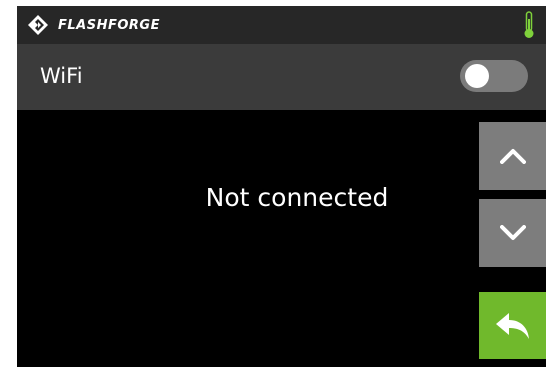  Describe the element at coordinates (494, 76) in the screenshot. I see `wifi-toggle` at that location.